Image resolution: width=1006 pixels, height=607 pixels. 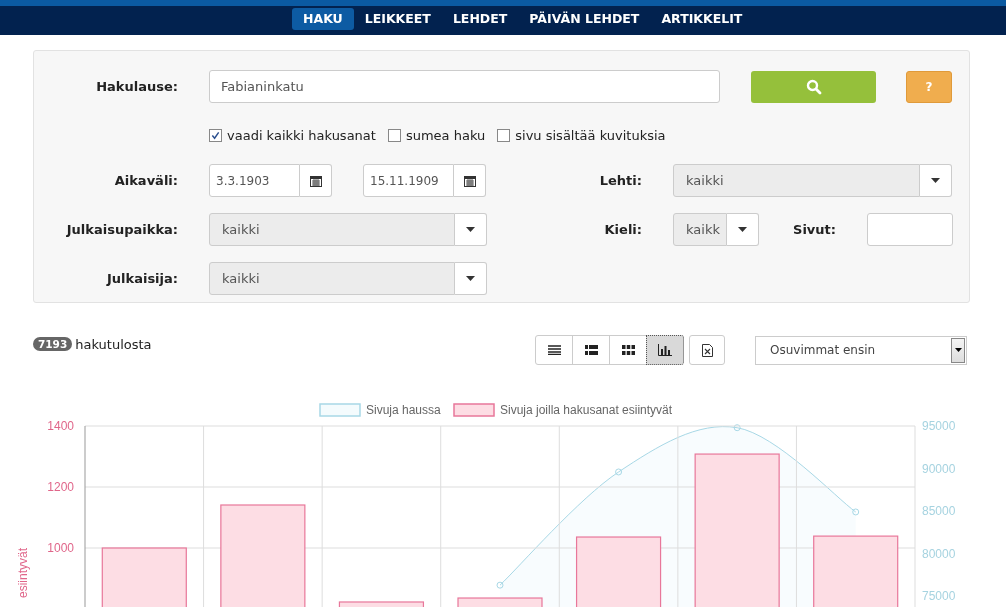 I want to click on count-badge: 7193, so click(x=53, y=344).